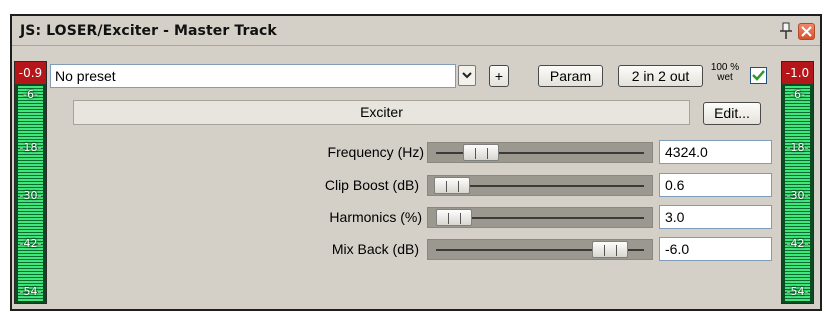 The width and height of the screenshot is (827, 312). I want to click on mix-back-input: -6.0, so click(715, 249).